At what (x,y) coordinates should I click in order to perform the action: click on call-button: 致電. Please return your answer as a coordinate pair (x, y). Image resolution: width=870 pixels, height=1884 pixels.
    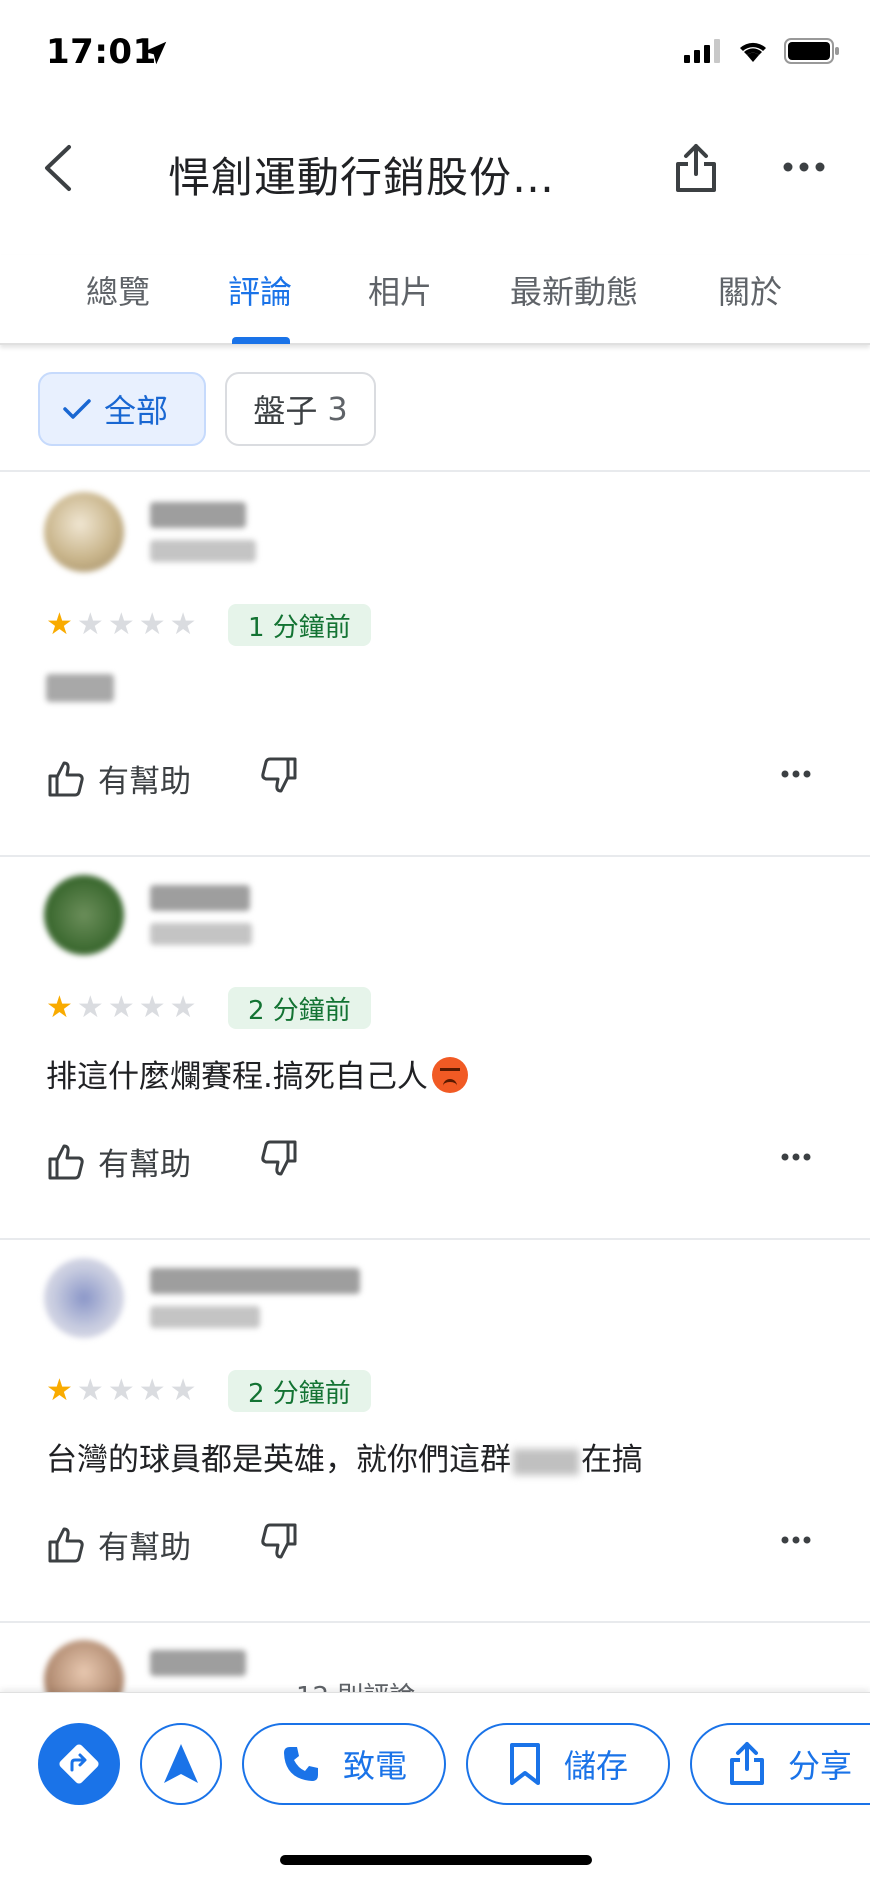
    Looking at the image, I should click on (344, 1764).